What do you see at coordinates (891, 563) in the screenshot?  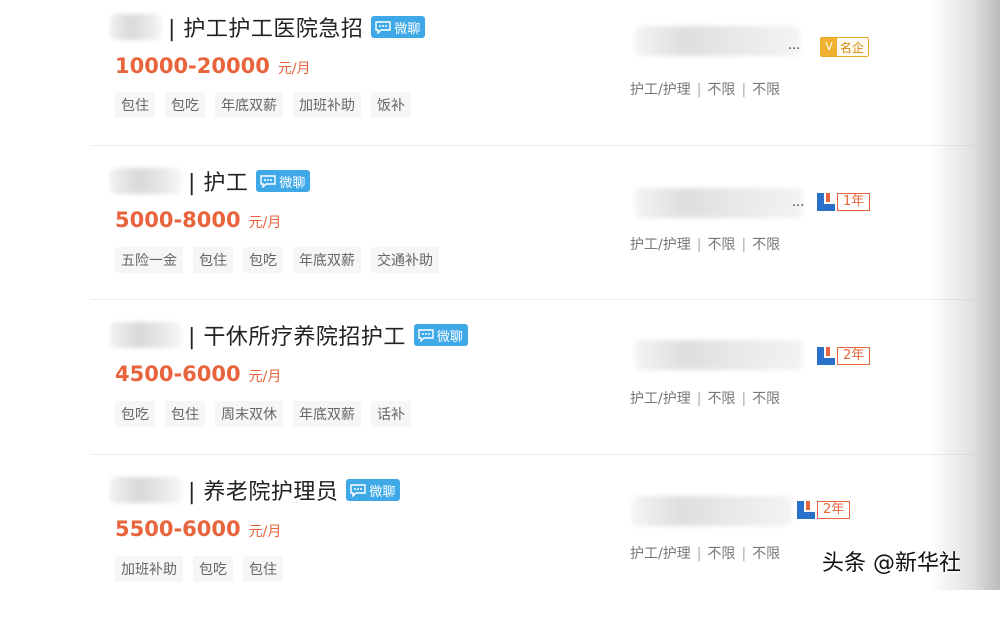 I see `watermark: 头条 @新华社` at bounding box center [891, 563].